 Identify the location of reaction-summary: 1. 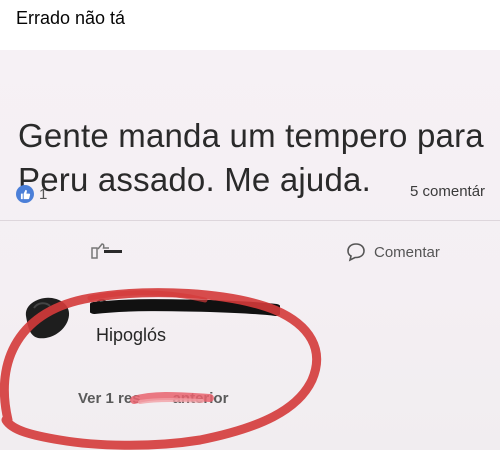
(31, 194).